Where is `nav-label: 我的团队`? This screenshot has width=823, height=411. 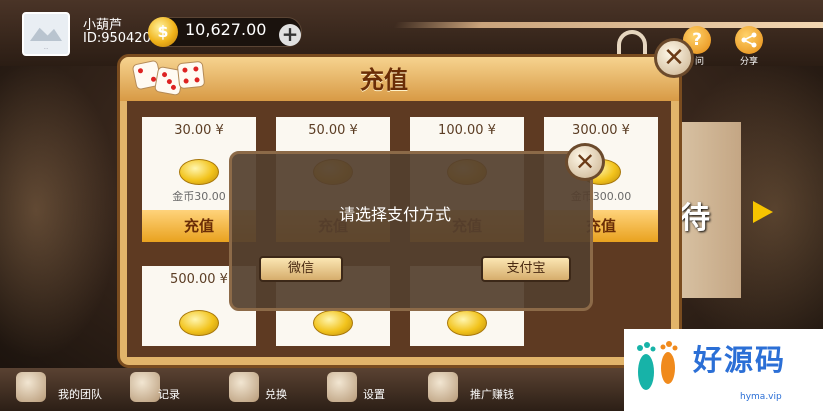 nav-label: 我的团队 is located at coordinates (80, 394).